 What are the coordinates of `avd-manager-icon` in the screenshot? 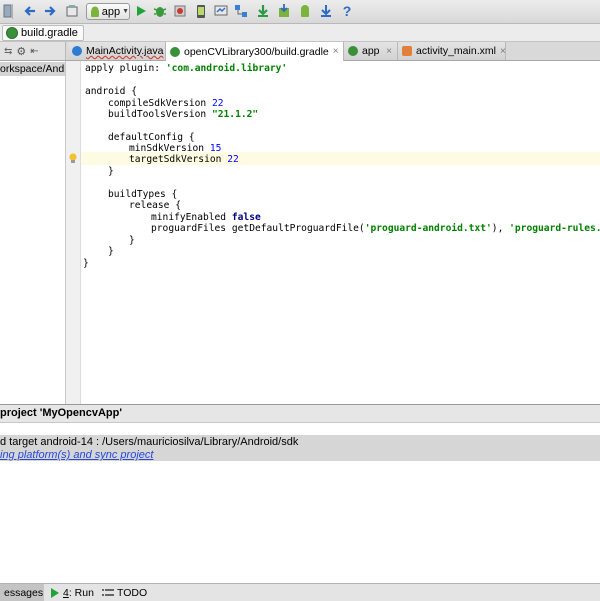 It's located at (201, 11).